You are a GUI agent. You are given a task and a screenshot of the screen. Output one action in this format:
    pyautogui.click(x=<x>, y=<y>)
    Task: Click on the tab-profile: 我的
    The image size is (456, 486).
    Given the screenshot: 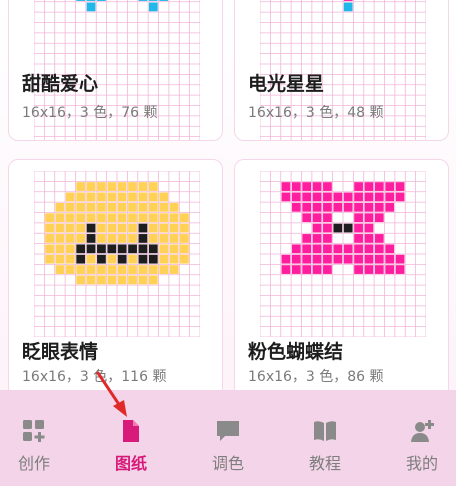 What is the action you would take?
    pyautogui.click(x=419, y=438)
    